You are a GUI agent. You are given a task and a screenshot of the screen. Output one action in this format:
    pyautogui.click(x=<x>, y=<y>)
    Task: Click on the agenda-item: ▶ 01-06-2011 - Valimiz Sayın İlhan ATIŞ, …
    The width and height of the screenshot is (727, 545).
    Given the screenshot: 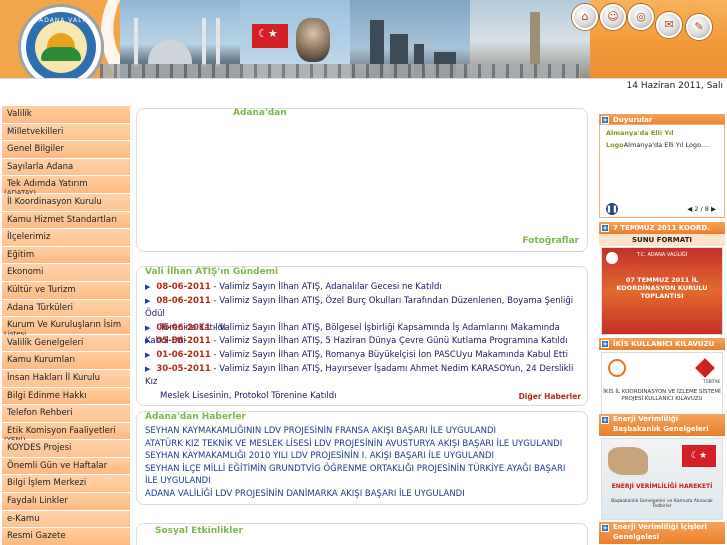 What is the action you would take?
    pyautogui.click(x=365, y=355)
    